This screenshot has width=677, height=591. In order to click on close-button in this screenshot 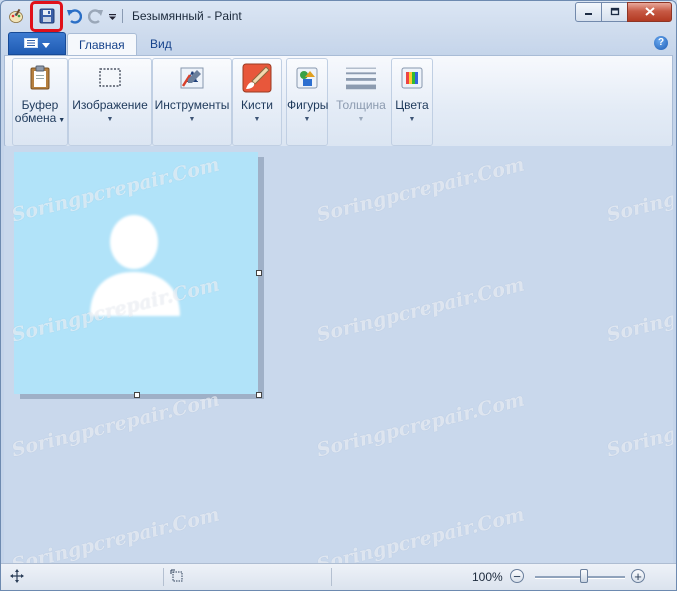, I will do `click(649, 12)`.